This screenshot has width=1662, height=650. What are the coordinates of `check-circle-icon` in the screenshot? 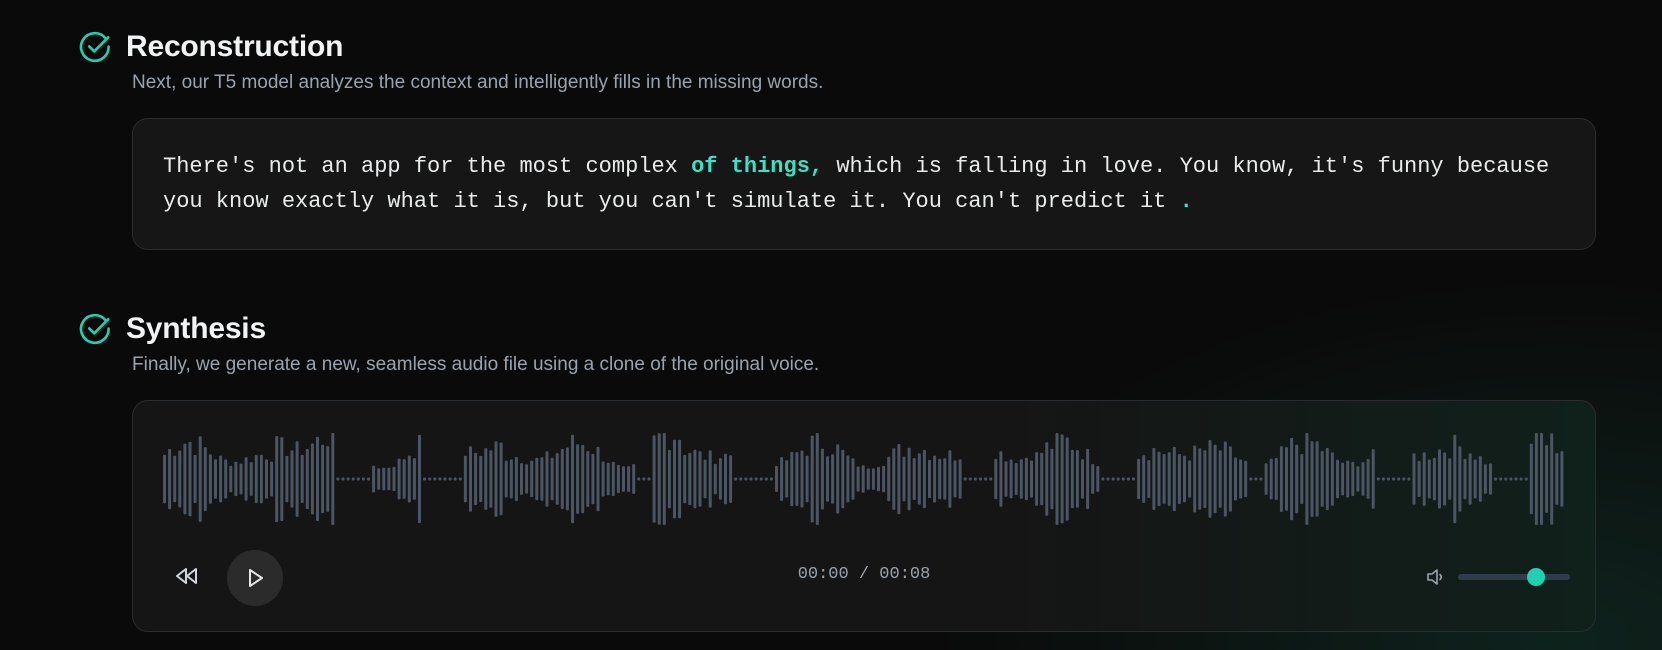 It's located at (94, 46).